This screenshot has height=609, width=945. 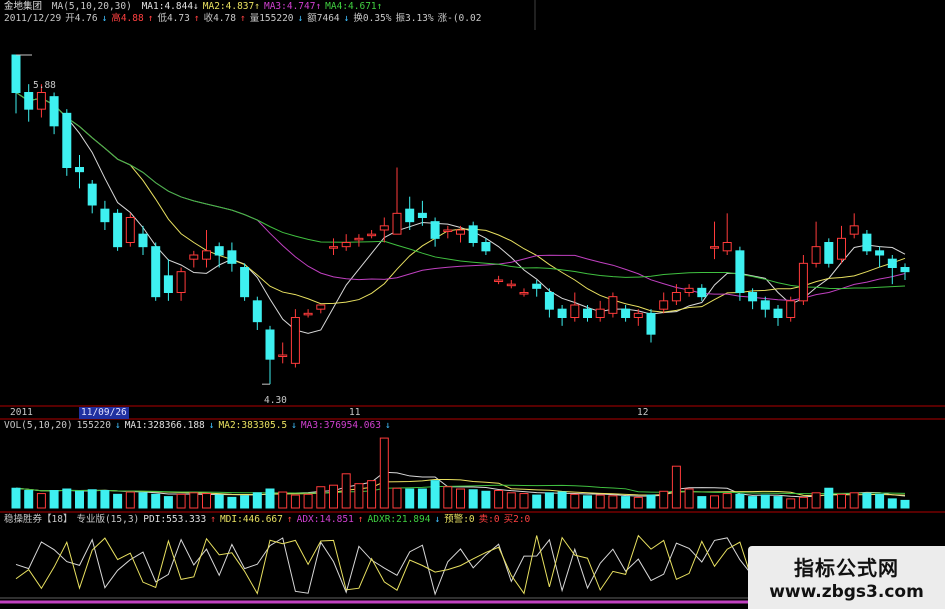 I want to click on indicator-field: ↑, so click(x=289, y=519).